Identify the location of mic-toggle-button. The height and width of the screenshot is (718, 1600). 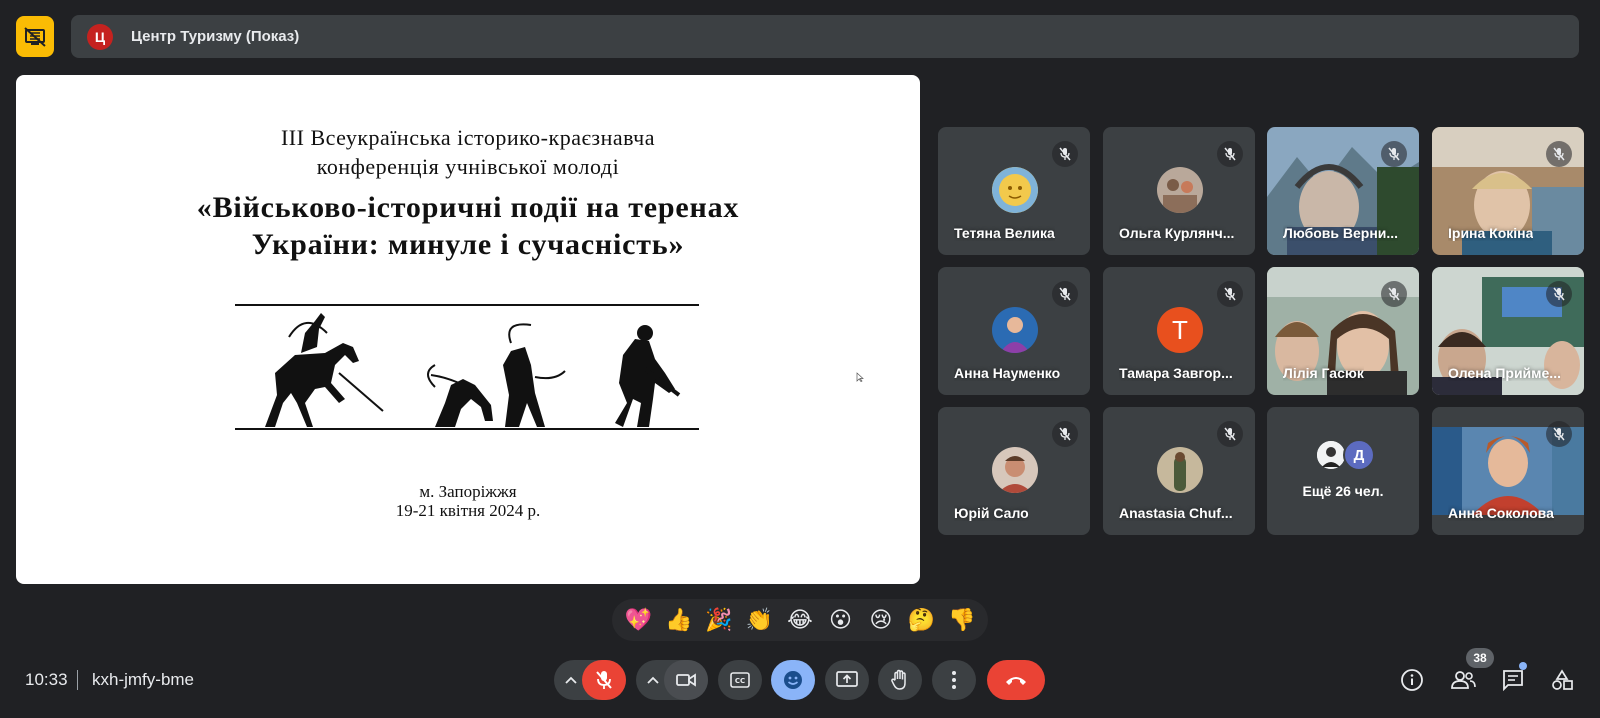
(604, 680).